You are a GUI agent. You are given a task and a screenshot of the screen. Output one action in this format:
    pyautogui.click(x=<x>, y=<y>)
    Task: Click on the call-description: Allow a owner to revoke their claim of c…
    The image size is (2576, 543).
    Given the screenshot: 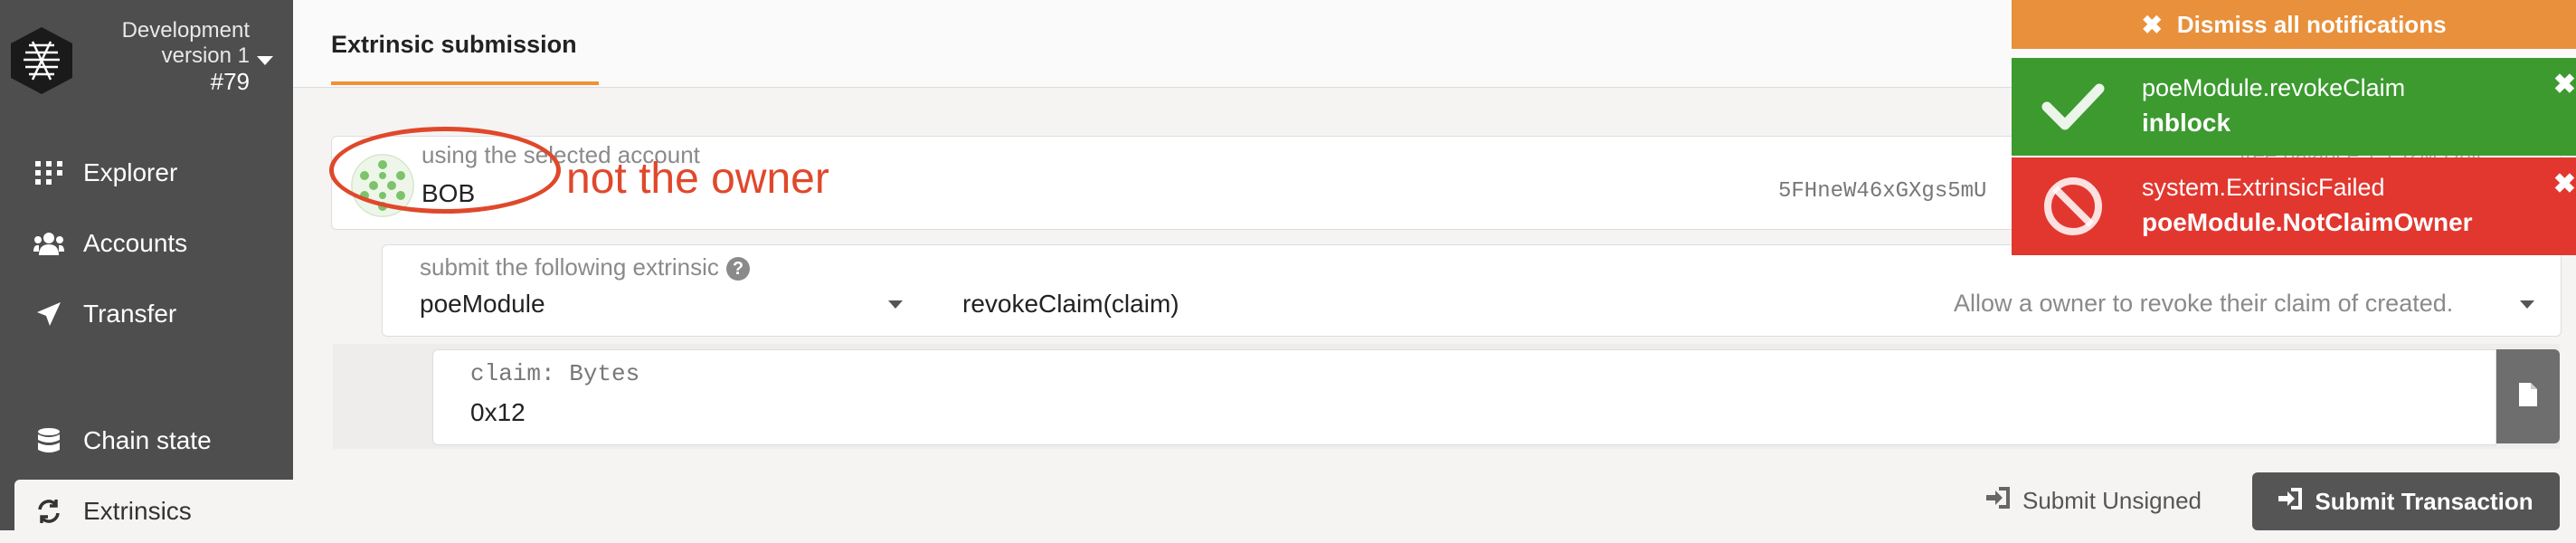 What is the action you would take?
    pyautogui.click(x=2204, y=303)
    